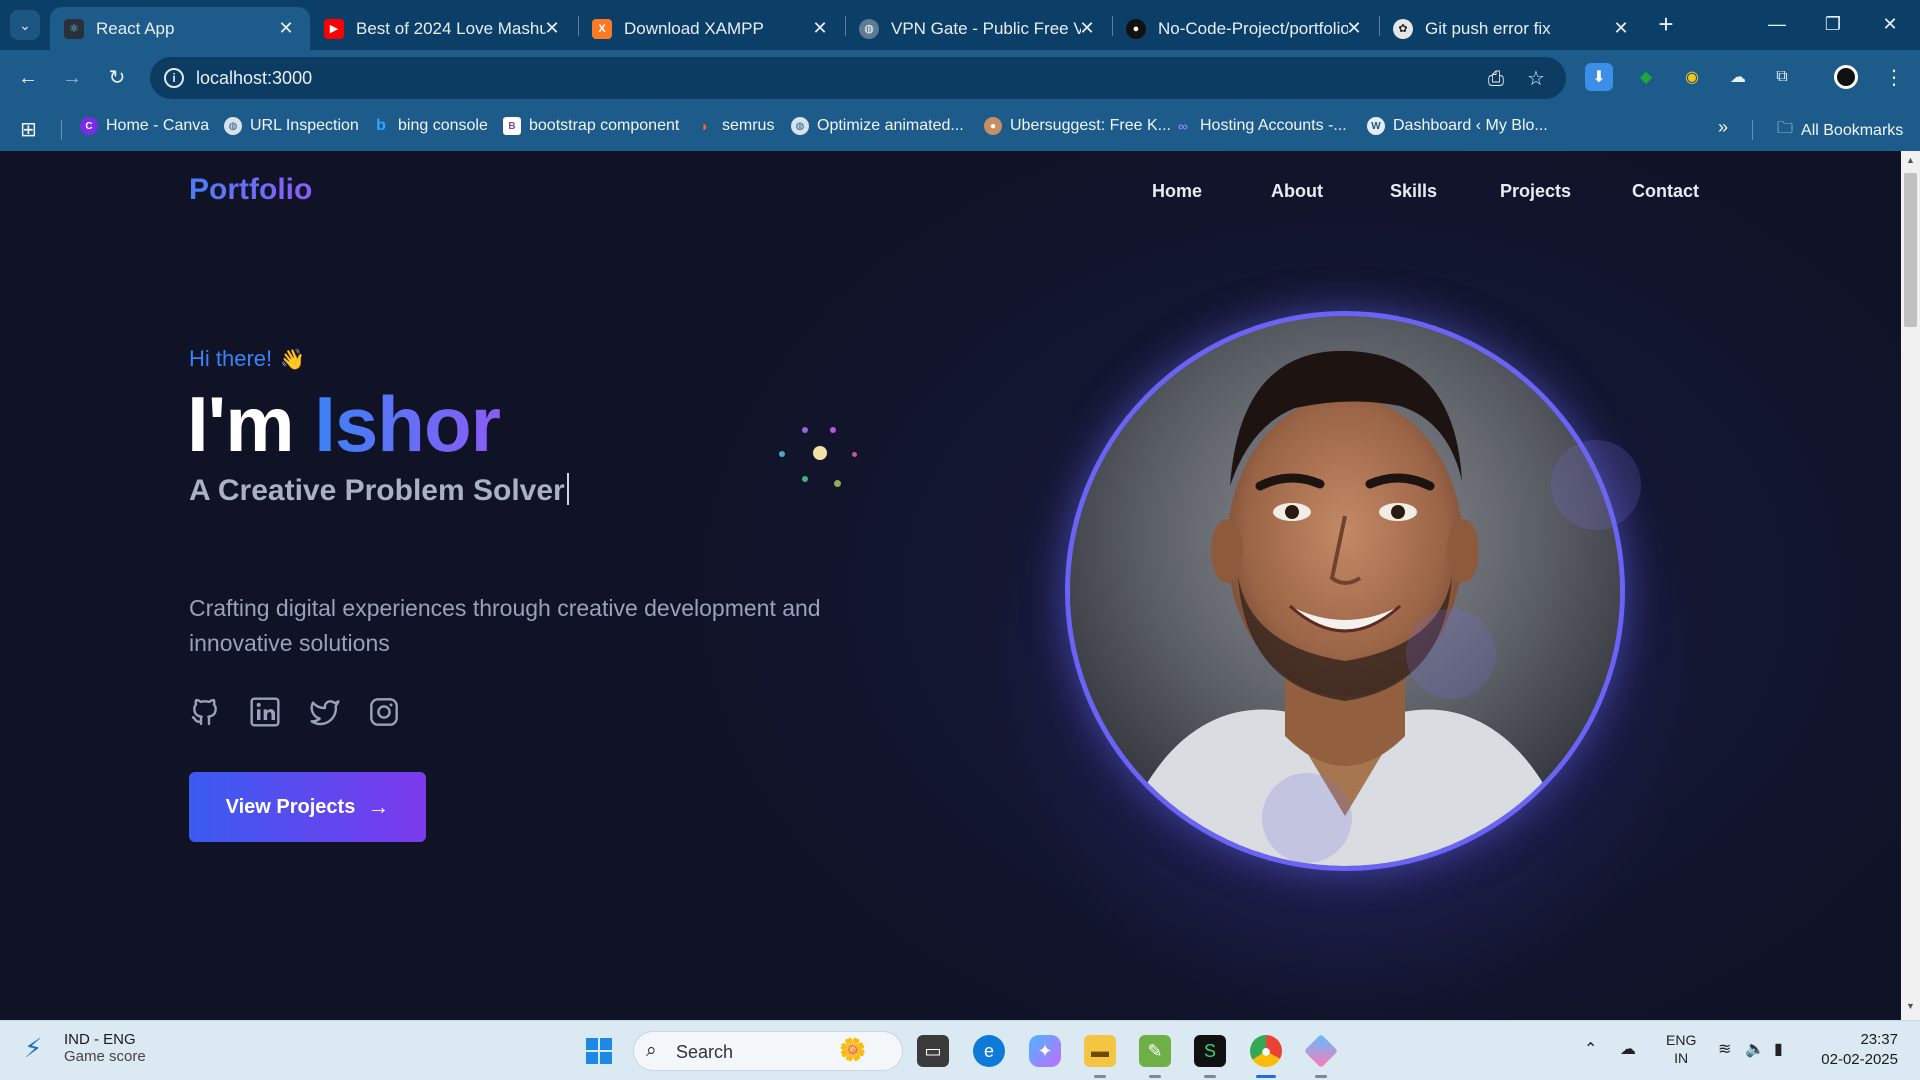  What do you see at coordinates (1910, 250) in the screenshot?
I see `scrollbar-thumb` at bounding box center [1910, 250].